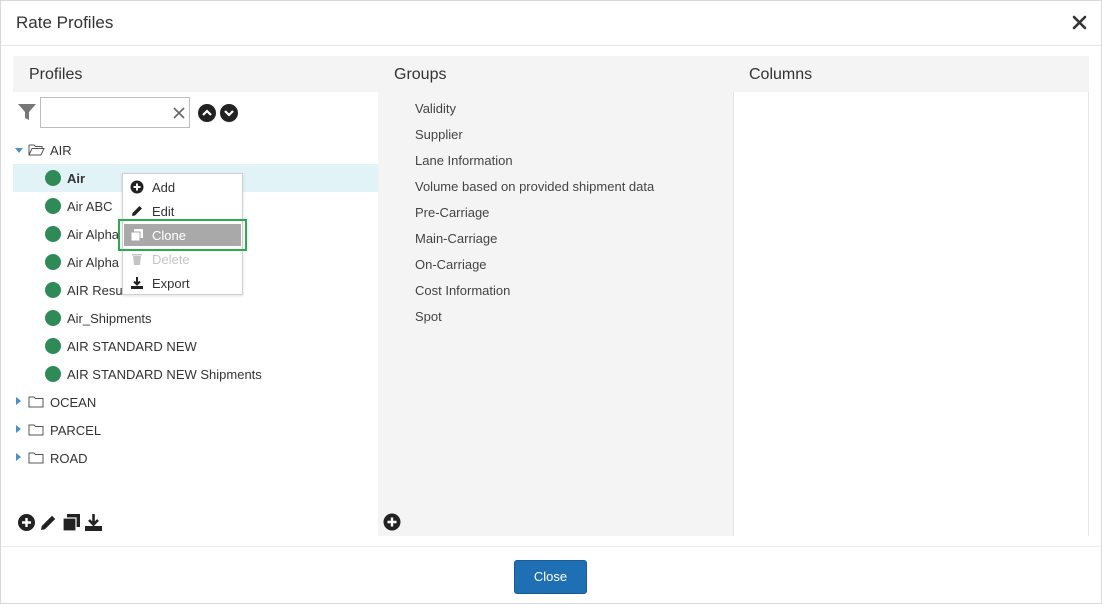 Image resolution: width=1102 pixels, height=604 pixels. I want to click on tree-folder-air: AIR, so click(195, 150).